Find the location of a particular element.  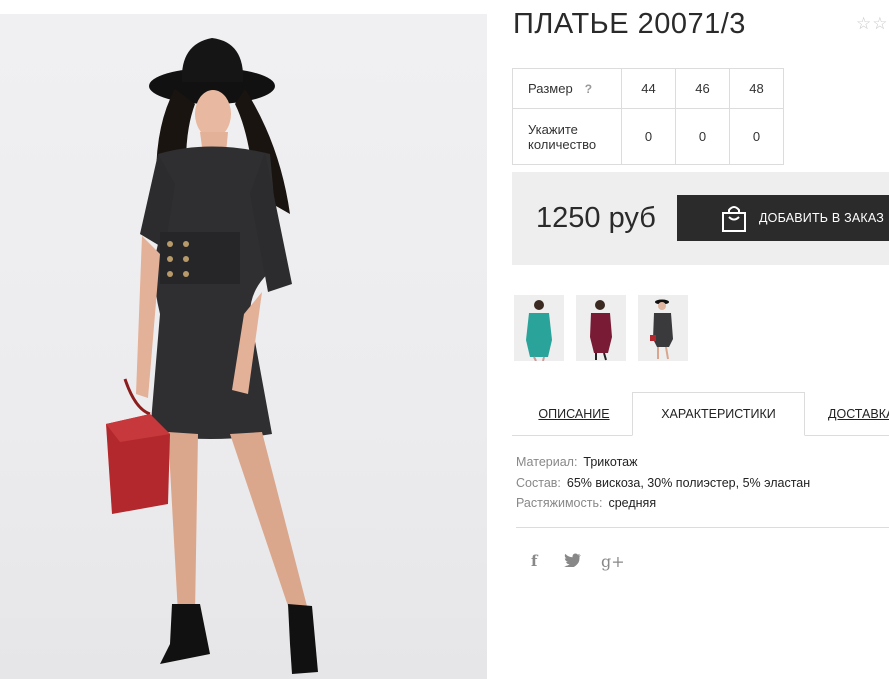

add-to-order-label: ДОБАВИТЬ В ЗАКАЗ is located at coordinates (822, 218).